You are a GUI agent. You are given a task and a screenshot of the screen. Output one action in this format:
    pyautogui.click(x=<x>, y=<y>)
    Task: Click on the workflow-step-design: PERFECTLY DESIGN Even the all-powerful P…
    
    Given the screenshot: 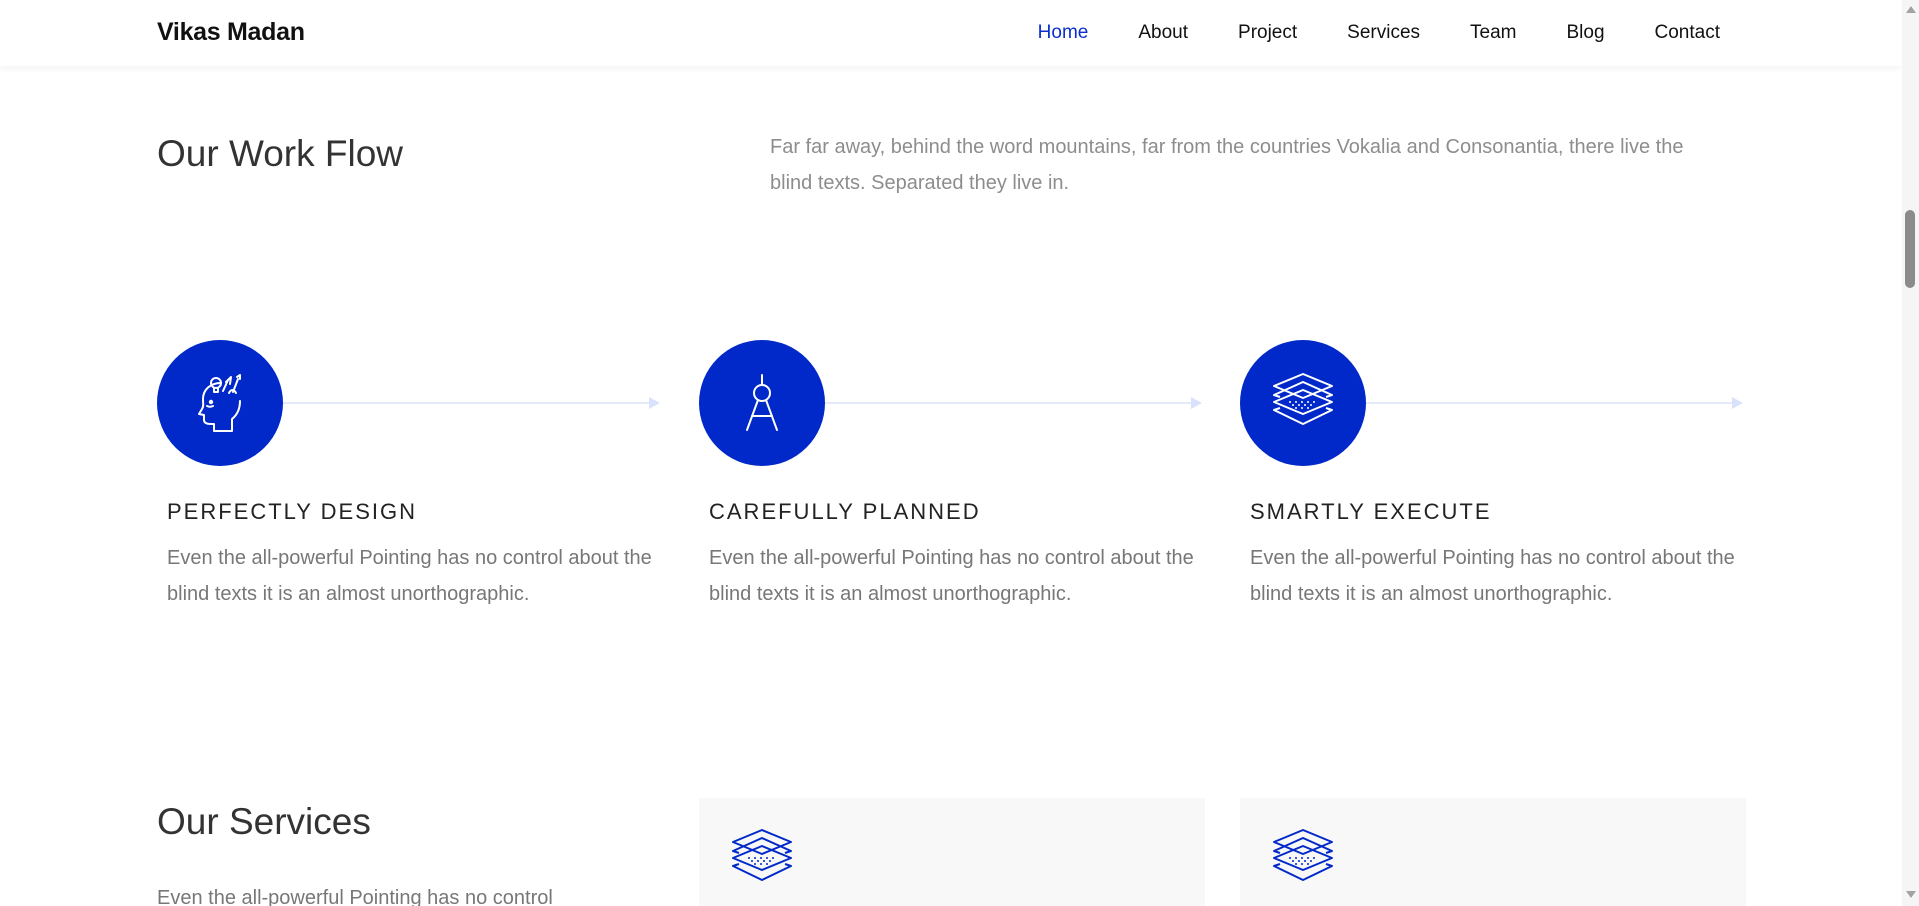 What is the action you would take?
    pyautogui.click(x=409, y=505)
    